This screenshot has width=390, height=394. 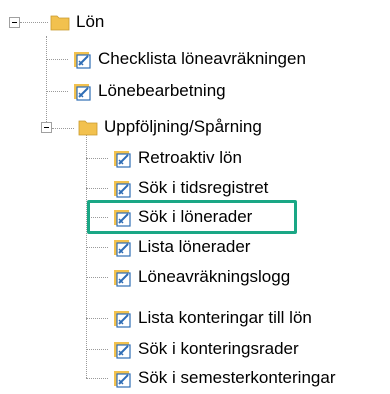 What do you see at coordinates (203, 187) in the screenshot?
I see `tree-item-label: Sök i tidsregistret` at bounding box center [203, 187].